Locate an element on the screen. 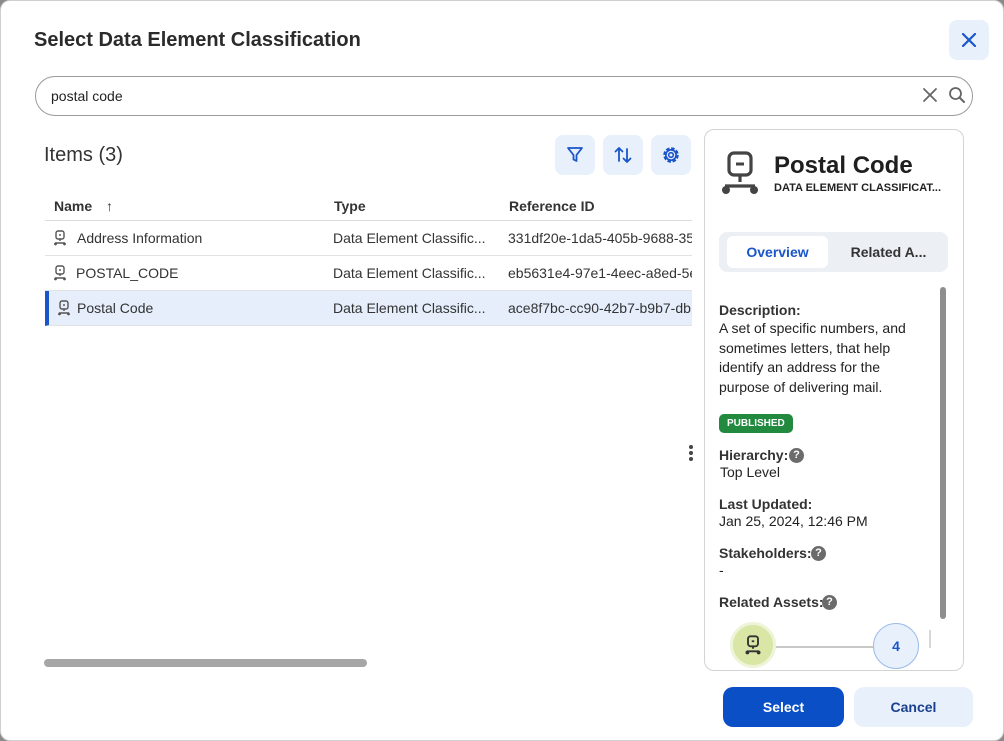 This screenshot has height=741, width=1004. relation-connector is located at coordinates (826, 647).